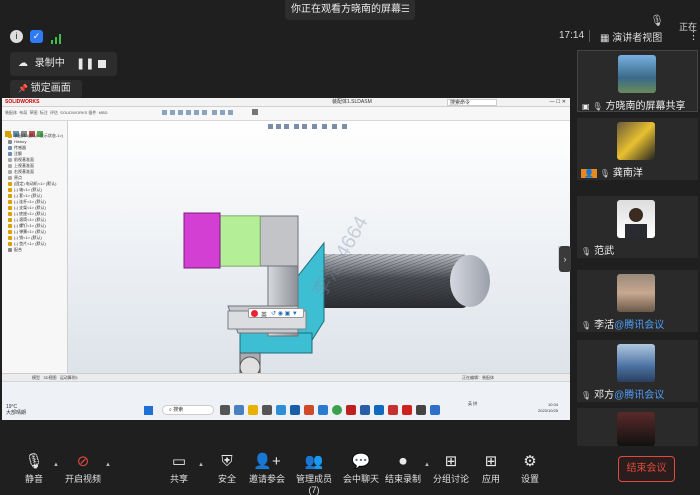 This screenshot has width=700, height=495. What do you see at coordinates (44, 112) in the screenshot?
I see `cmd-tab: 标注` at bounding box center [44, 112].